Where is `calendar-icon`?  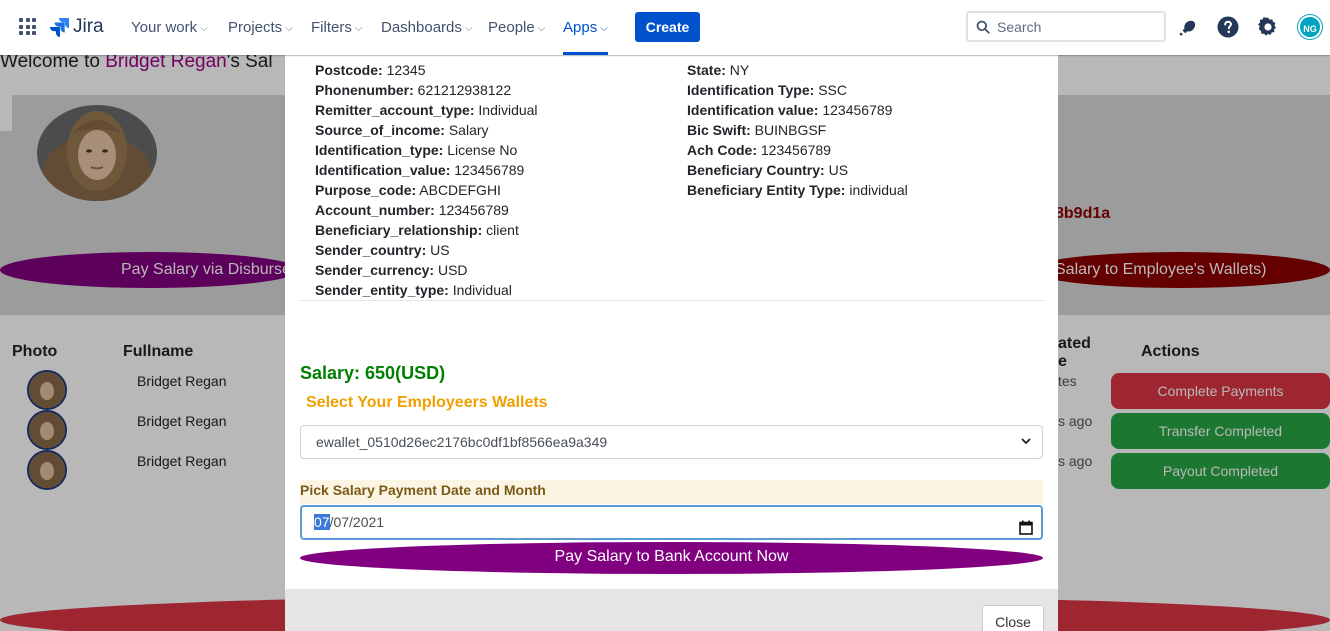 calendar-icon is located at coordinates (1026, 530).